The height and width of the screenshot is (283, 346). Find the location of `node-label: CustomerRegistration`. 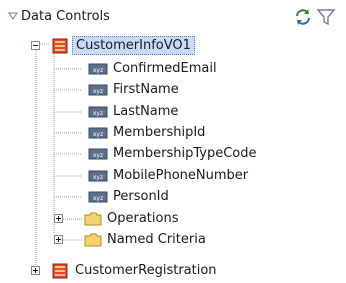

node-label: CustomerRegistration is located at coordinates (146, 270).